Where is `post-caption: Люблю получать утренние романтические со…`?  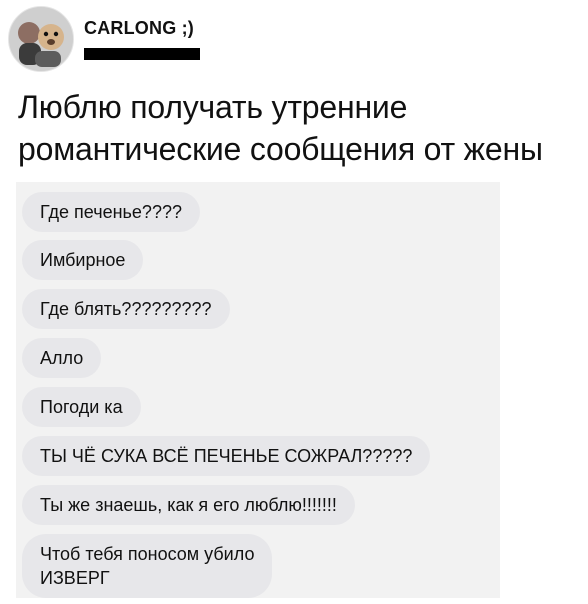
post-caption: Люблю получать утренние романтические со… is located at coordinates (280, 128).